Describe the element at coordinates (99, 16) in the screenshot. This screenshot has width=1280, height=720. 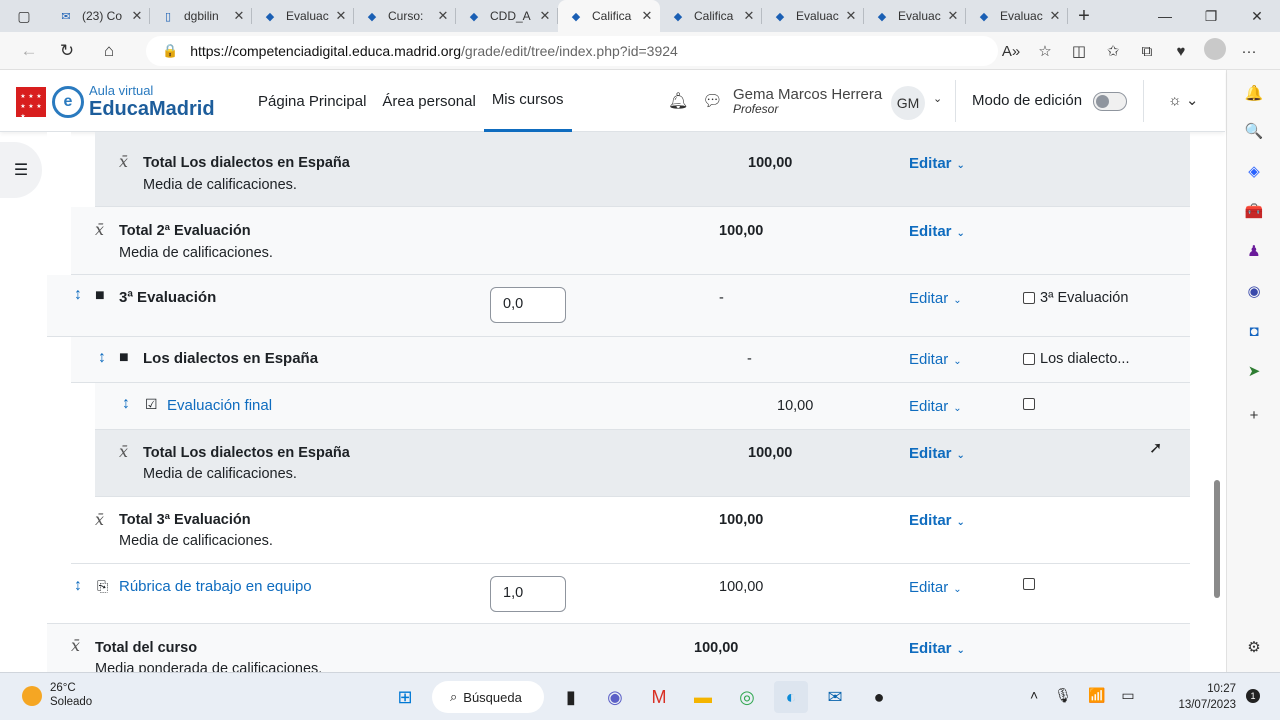
I see `browser-tab: ✉ (23) Co ✕` at that location.